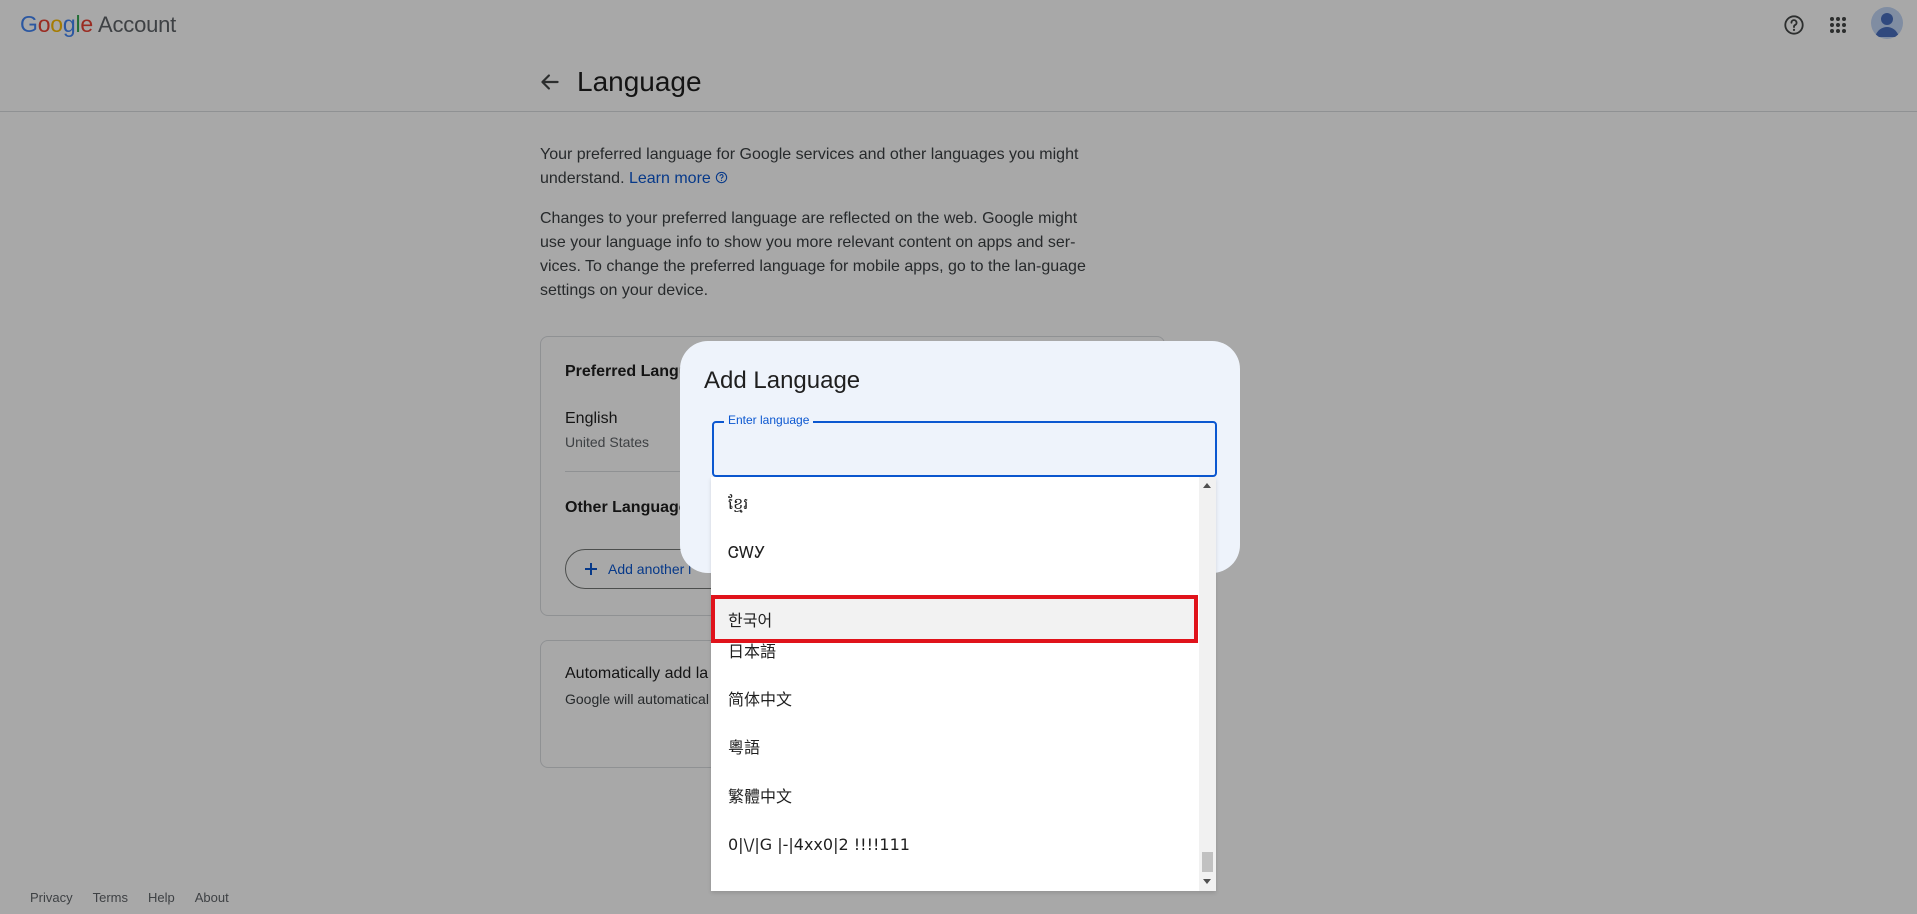 The height and width of the screenshot is (914, 1917). What do you see at coordinates (963, 451) in the screenshot?
I see `language-input` at bounding box center [963, 451].